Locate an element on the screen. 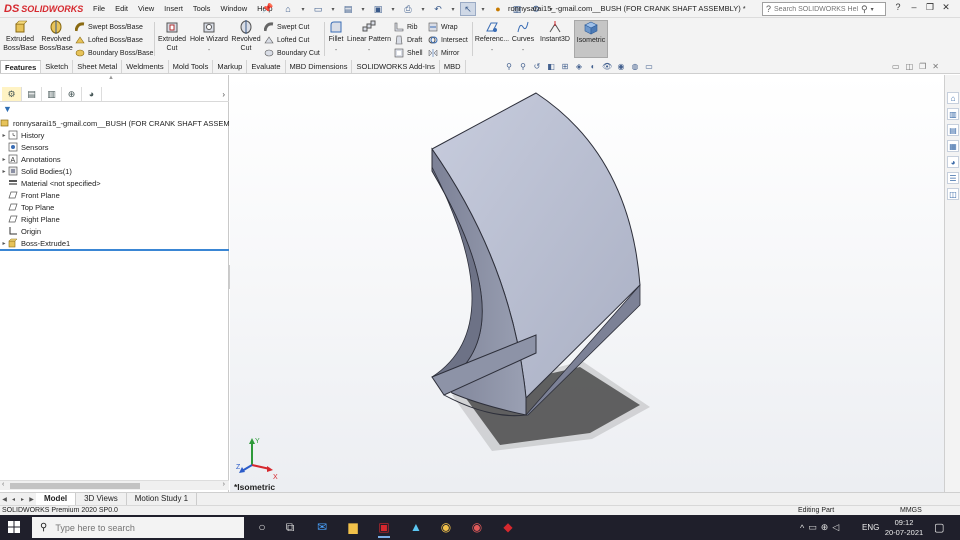 The image size is (960, 540). scroll-right-icon: › is located at coordinates (224, 484).